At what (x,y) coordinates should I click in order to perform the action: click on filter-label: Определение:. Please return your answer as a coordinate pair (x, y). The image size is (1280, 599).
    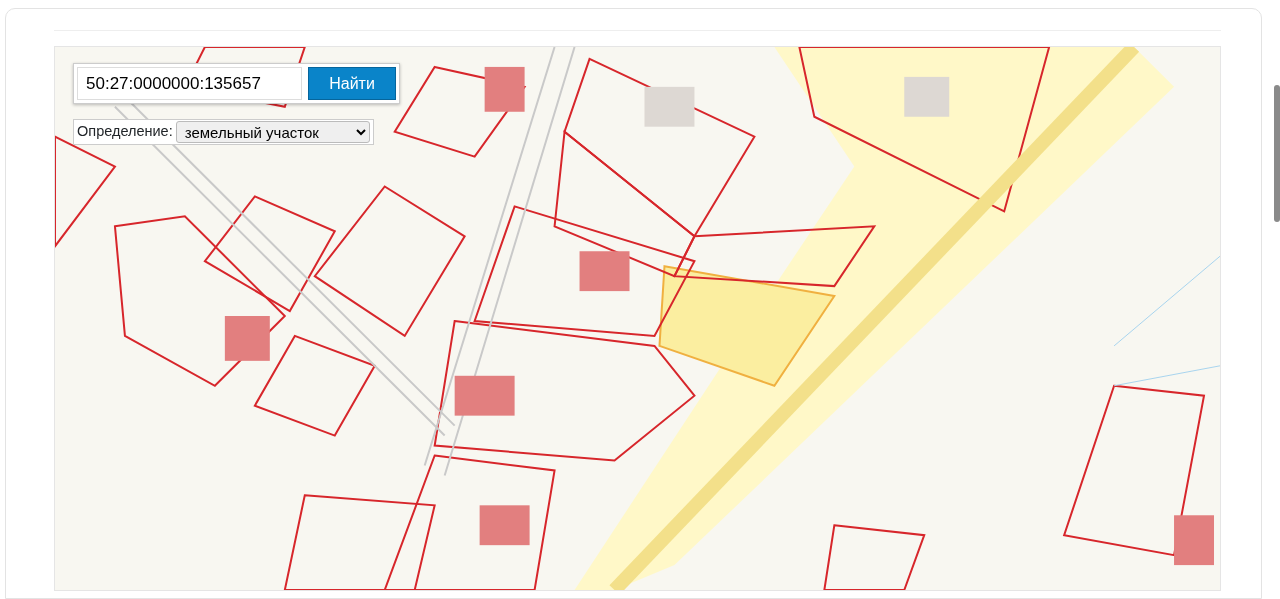
    Looking at the image, I should click on (125, 132).